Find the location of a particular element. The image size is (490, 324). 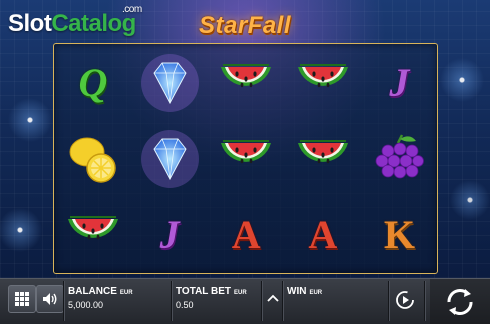

lemon-icon is located at coordinates (92, 160).